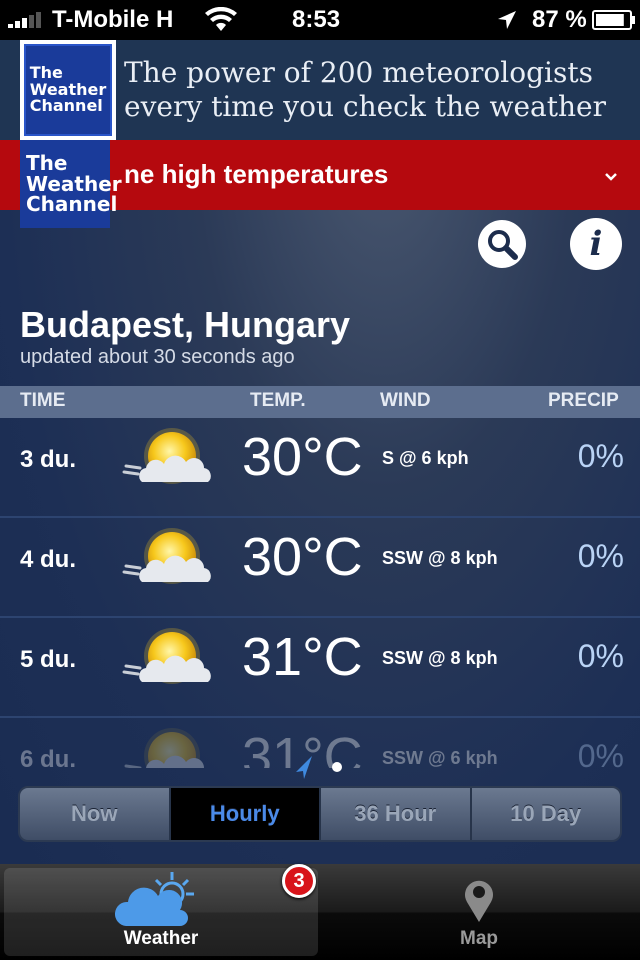  I want to click on city-name: Budapest, Hungary, so click(185, 324).